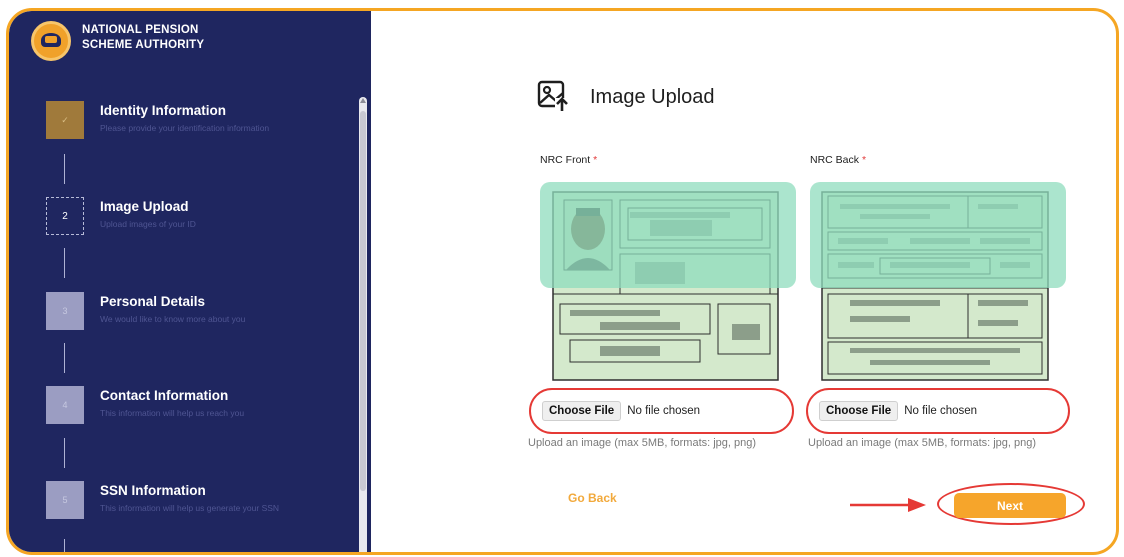  What do you see at coordinates (668, 281) in the screenshot?
I see `nrc-front-sample-image` at bounding box center [668, 281].